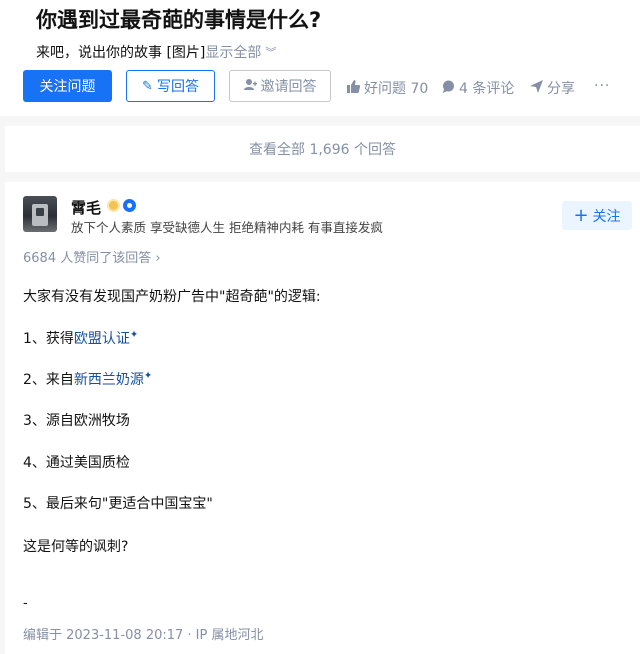 This screenshot has width=640, height=654. What do you see at coordinates (233, 53) in the screenshot?
I see `expand-detail-button: 显示全部` at bounding box center [233, 53].